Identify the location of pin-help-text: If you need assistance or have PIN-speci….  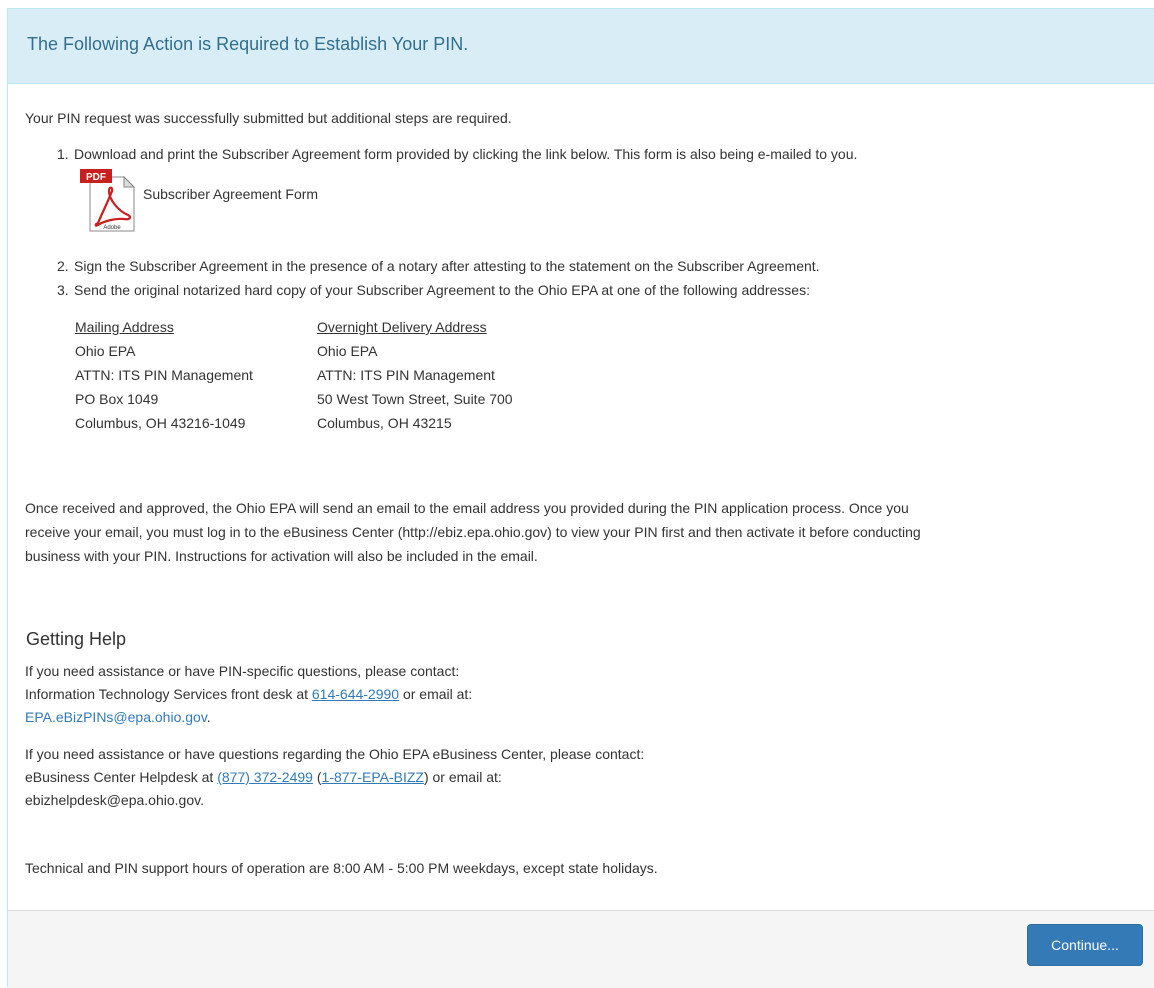
(242, 671).